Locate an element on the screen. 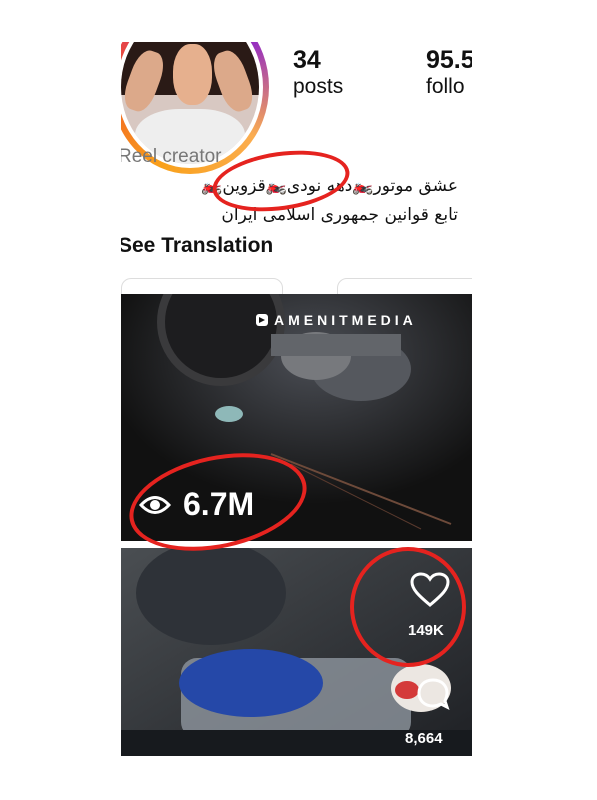  bio-line-2: تابع قوانین جمهوری اسلامی ایران is located at coordinates (339, 215).